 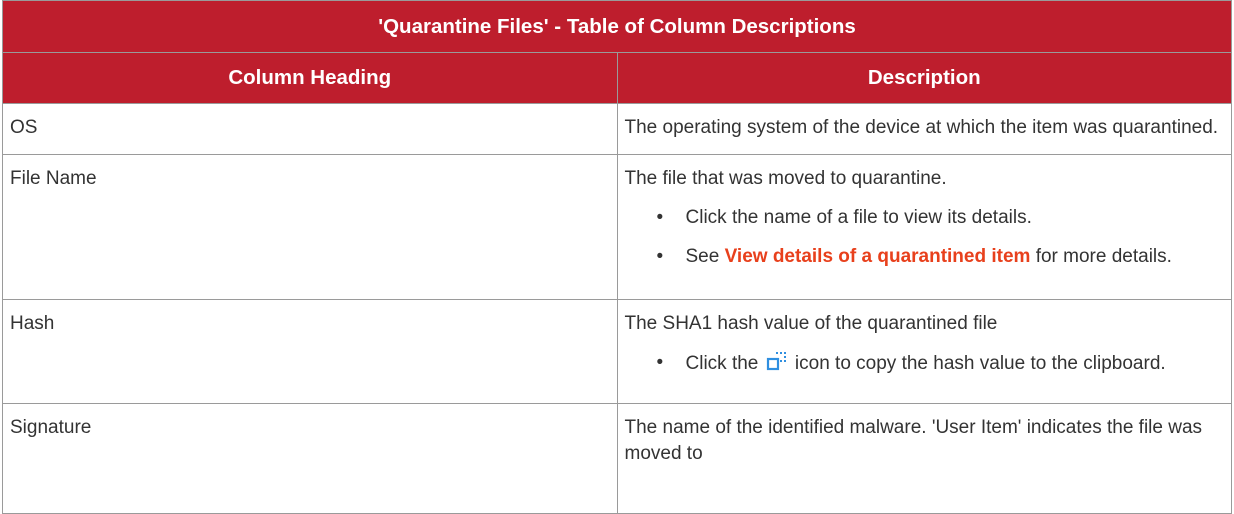 What do you see at coordinates (310, 227) in the screenshot?
I see `row-heading-file-name: File Name` at bounding box center [310, 227].